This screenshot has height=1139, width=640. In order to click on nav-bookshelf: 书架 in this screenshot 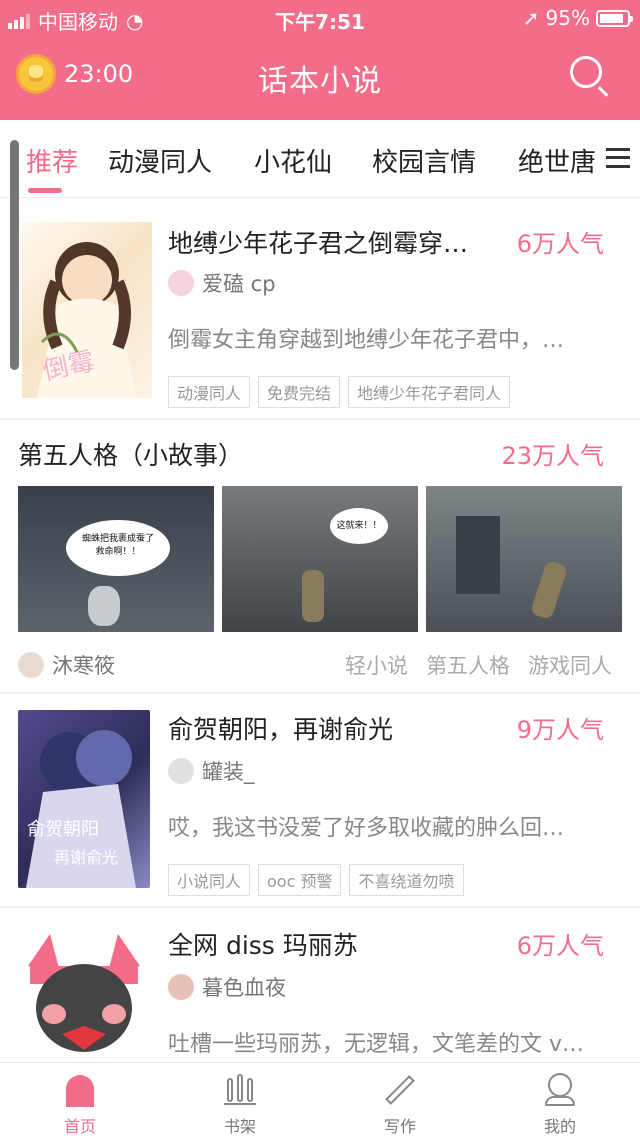, I will do `click(240, 1101)`.